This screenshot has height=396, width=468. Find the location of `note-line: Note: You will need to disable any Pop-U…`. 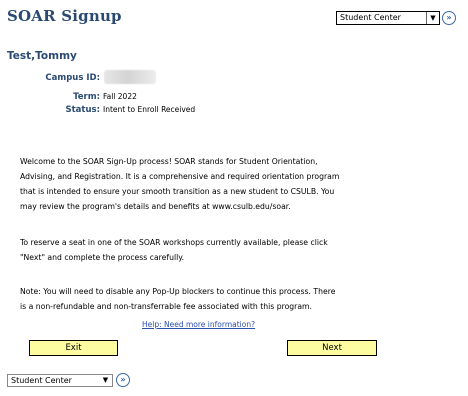

note-line: Note: You will need to disable any Pop-U… is located at coordinates (178, 291).